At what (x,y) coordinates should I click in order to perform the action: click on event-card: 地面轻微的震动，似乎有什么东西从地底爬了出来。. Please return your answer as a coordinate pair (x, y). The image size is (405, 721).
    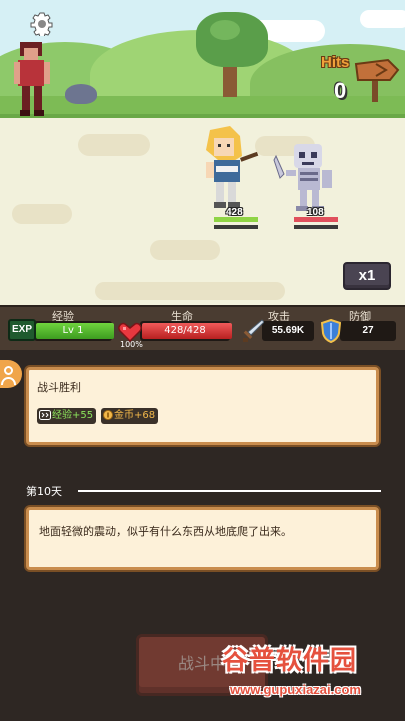
    Looking at the image, I should click on (202, 538).